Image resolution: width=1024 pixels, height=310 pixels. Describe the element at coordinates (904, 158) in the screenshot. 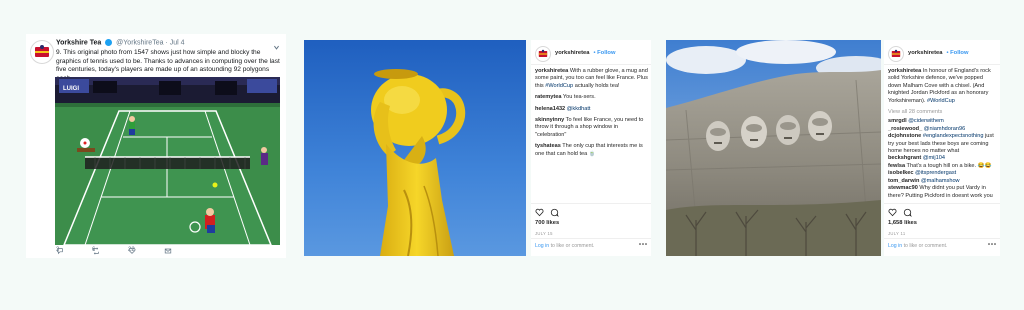

I see `comment-username: beckshgrant` at that location.